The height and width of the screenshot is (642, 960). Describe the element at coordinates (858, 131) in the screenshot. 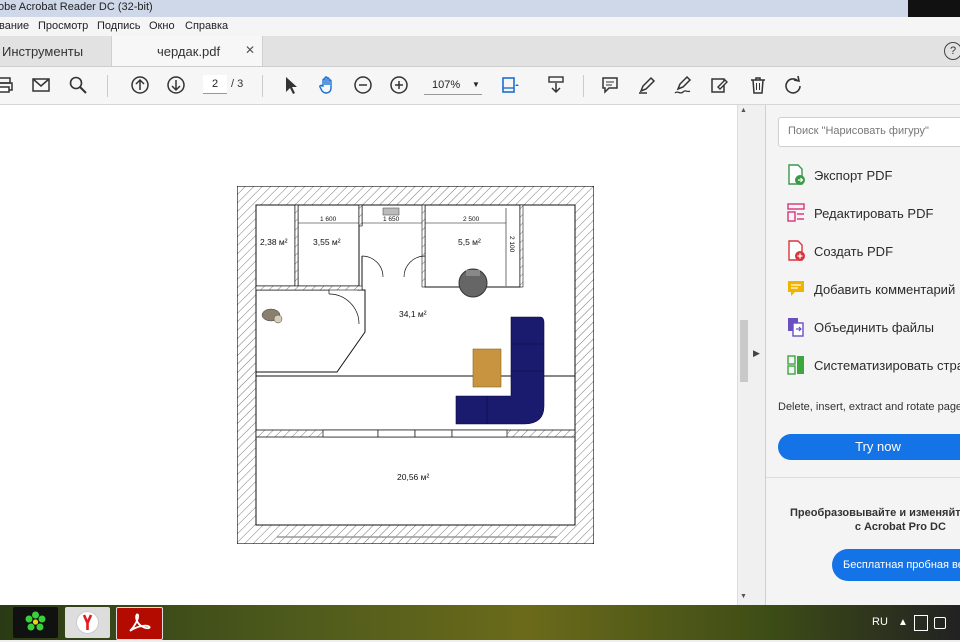

I see `search-placeholder: Поиск "Нарисовать фигуру"` at that location.